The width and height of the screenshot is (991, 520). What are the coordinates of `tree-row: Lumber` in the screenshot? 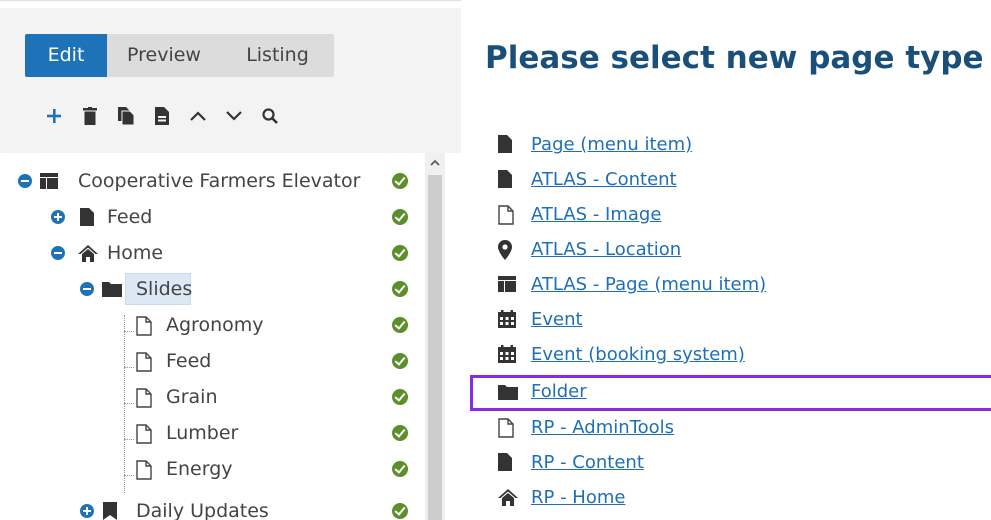 It's located at (212, 433).